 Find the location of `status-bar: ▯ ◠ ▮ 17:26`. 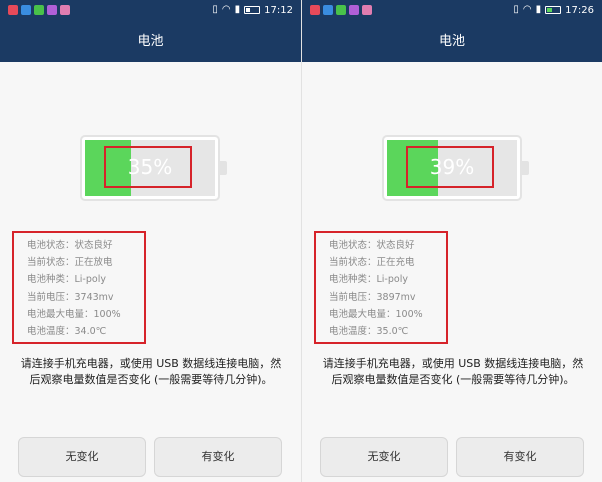

status-bar: ▯ ◠ ▮ 17:26 is located at coordinates (452, 11).